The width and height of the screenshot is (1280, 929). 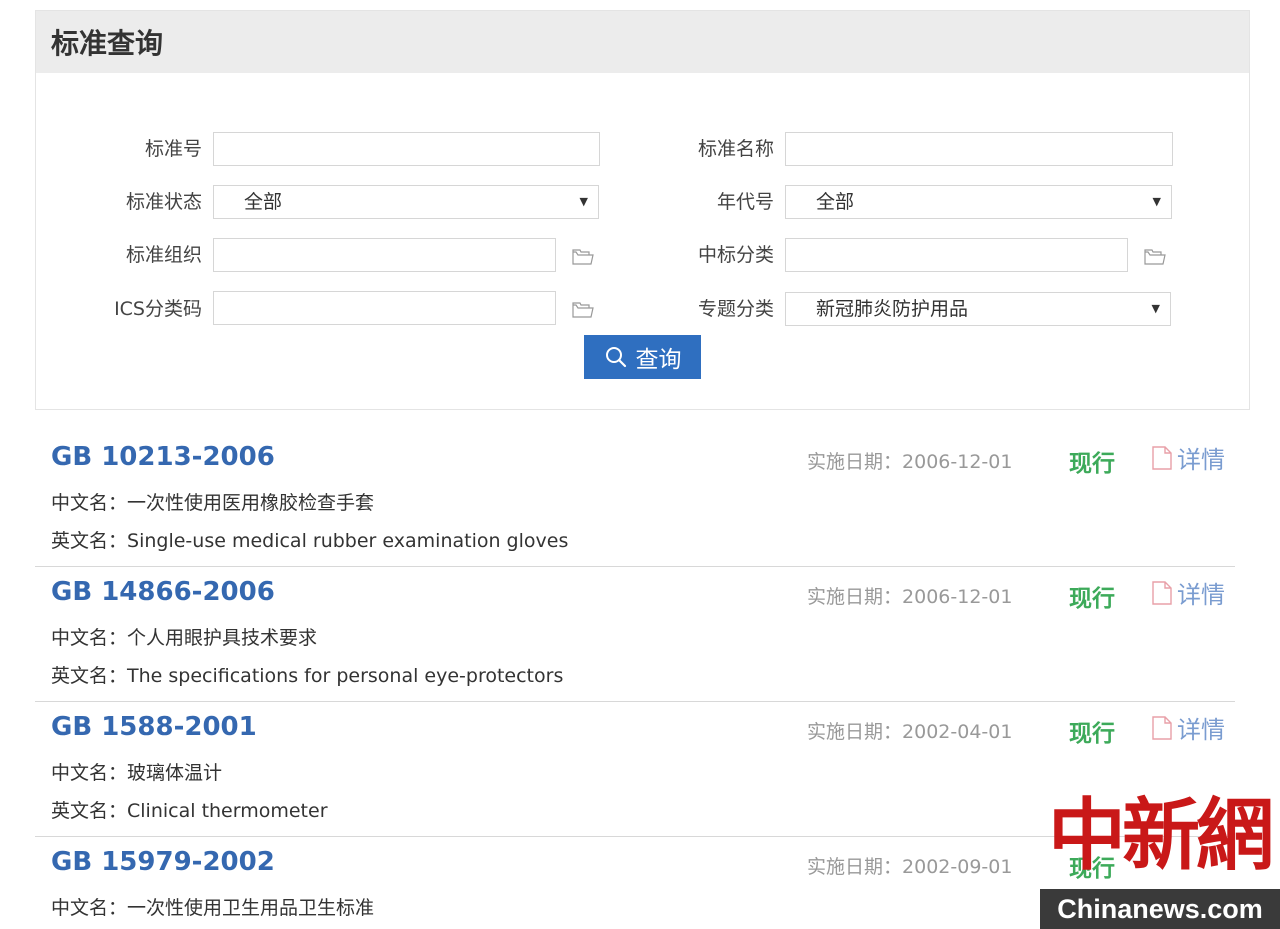 What do you see at coordinates (227, 811) in the screenshot?
I see `en-name: Clinical thermometer` at bounding box center [227, 811].